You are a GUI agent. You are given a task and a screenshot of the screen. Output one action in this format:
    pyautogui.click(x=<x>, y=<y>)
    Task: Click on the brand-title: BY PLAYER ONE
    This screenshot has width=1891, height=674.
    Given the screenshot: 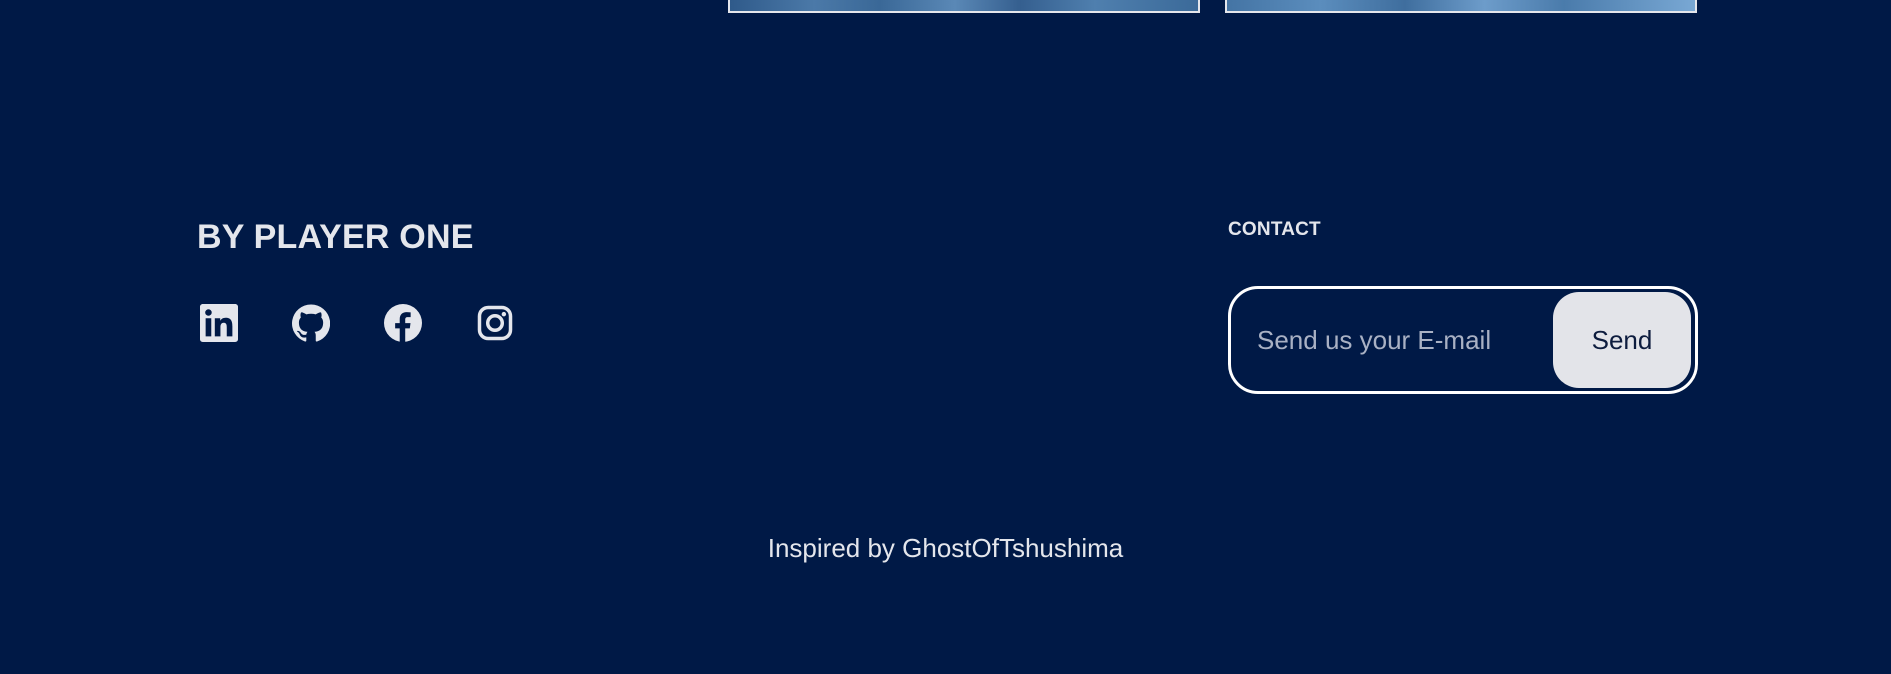 What is the action you would take?
    pyautogui.click(x=335, y=237)
    